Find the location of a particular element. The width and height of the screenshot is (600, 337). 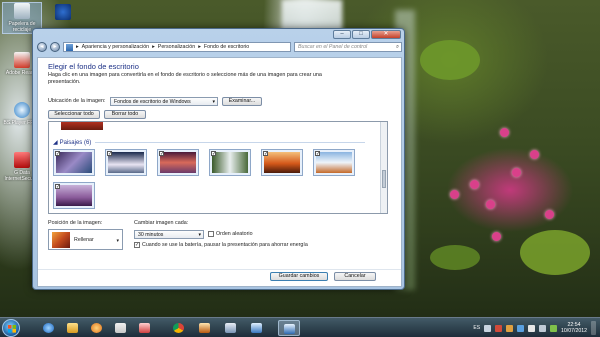

position-dropdown: Rellenar ▾ is located at coordinates (85, 239).